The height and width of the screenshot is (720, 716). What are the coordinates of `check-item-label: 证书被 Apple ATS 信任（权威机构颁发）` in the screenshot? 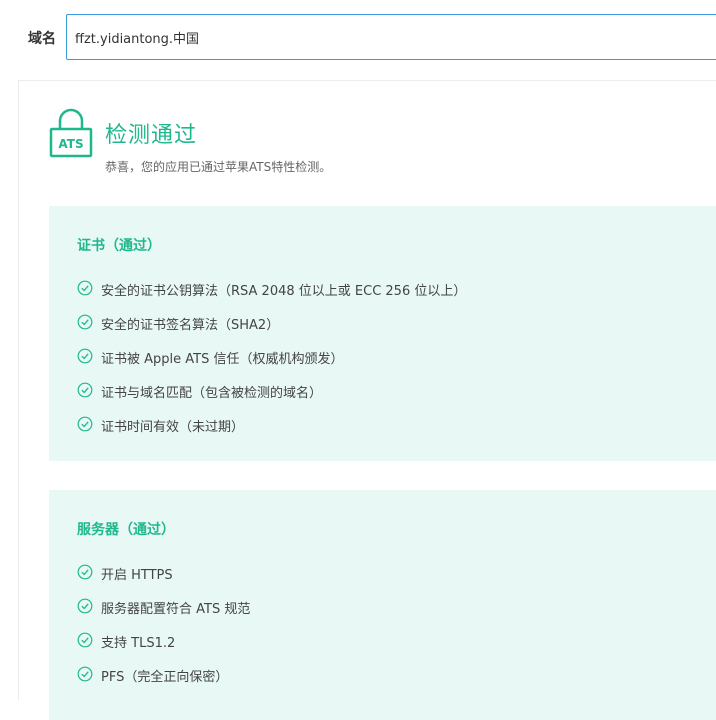 It's located at (222, 359).